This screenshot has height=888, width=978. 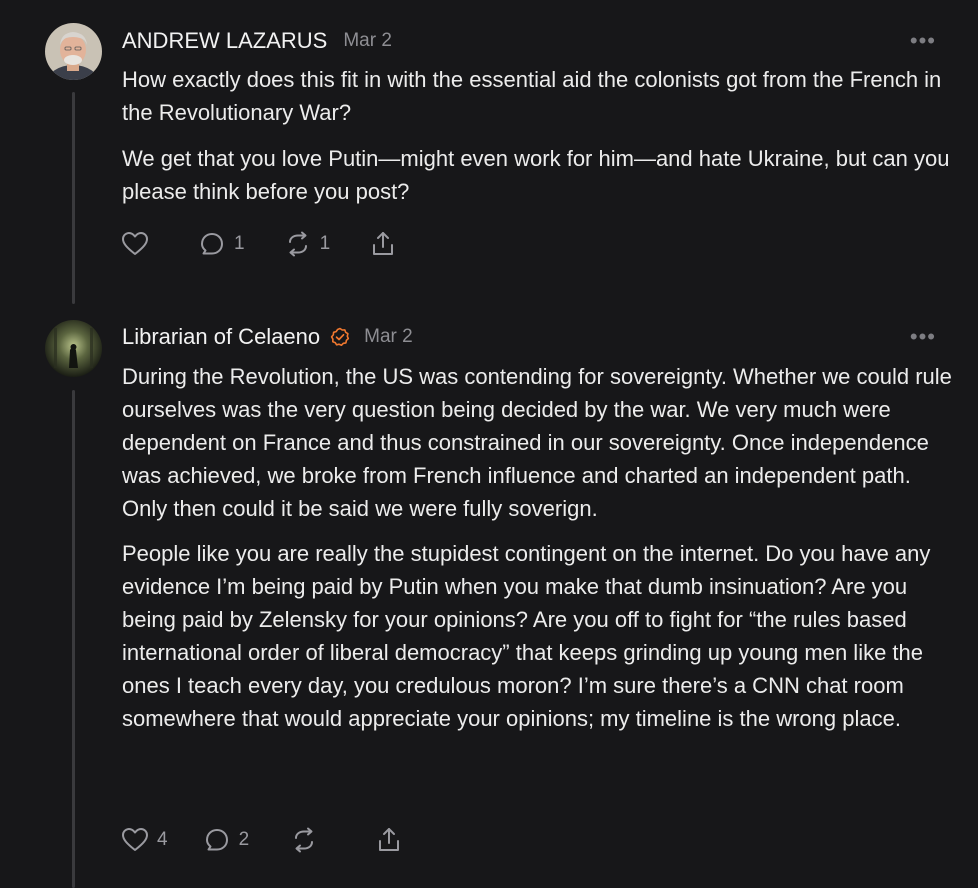 I want to click on like-button, so click(x=138, y=244).